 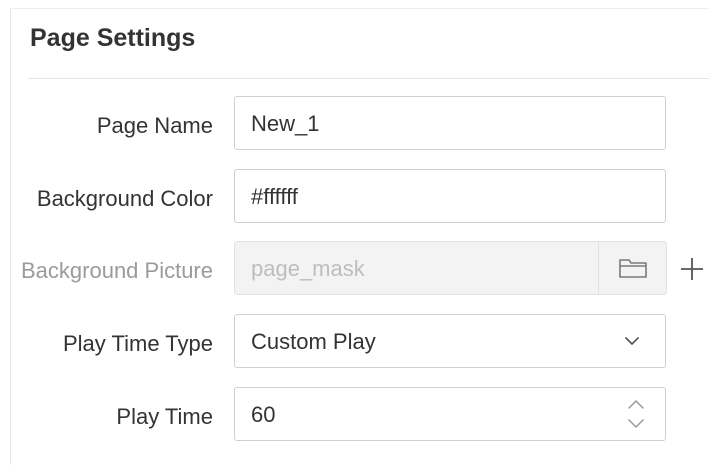 I want to click on play-time-type-label: Play Time Type, so click(x=138, y=343).